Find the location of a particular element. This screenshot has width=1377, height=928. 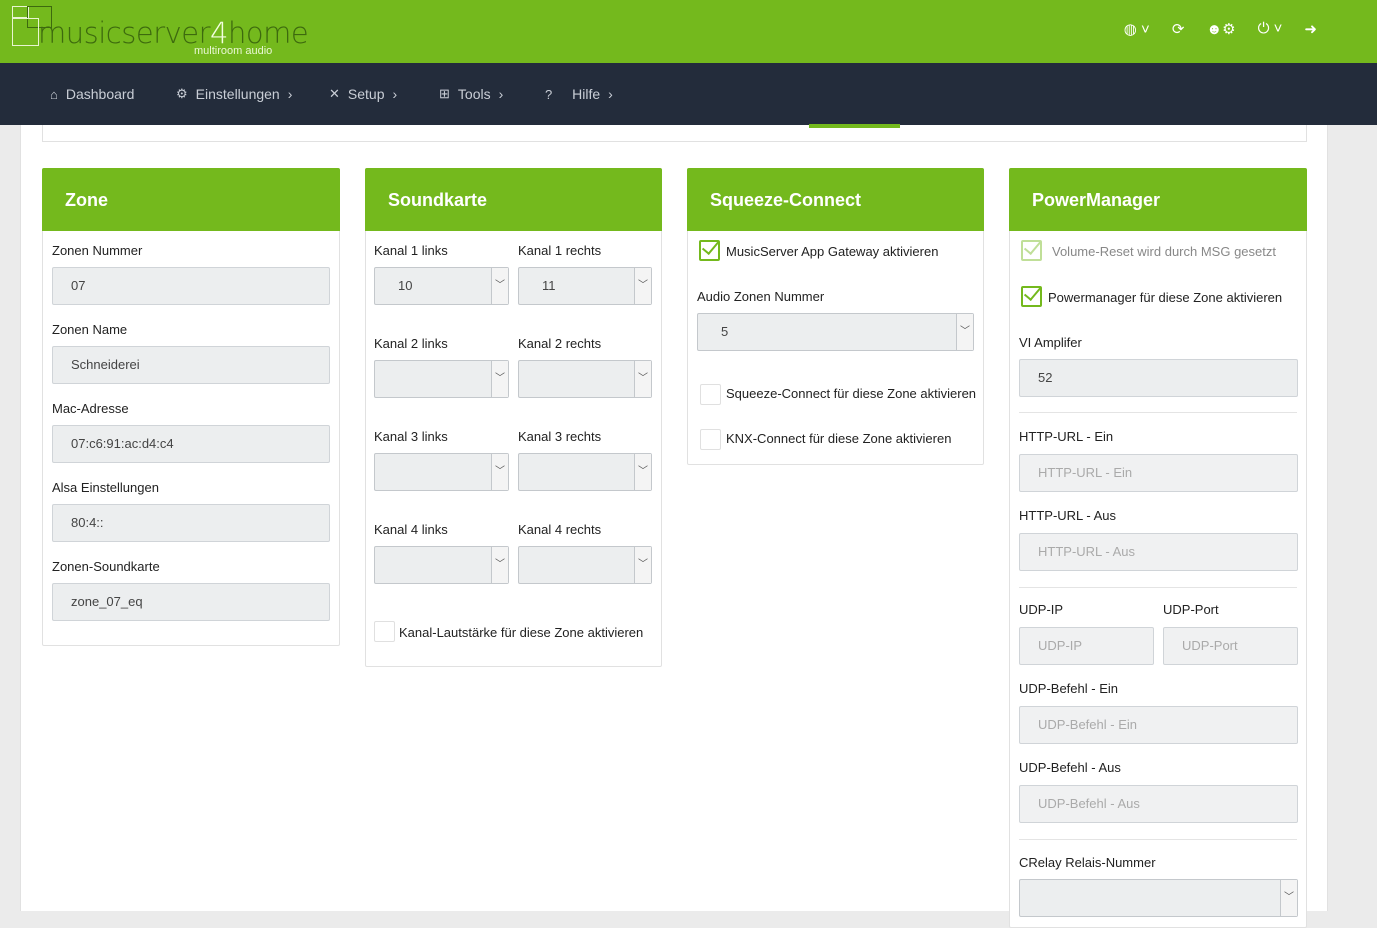

checkbox-label: MusicServer App Gateway aktivieren is located at coordinates (832, 251).